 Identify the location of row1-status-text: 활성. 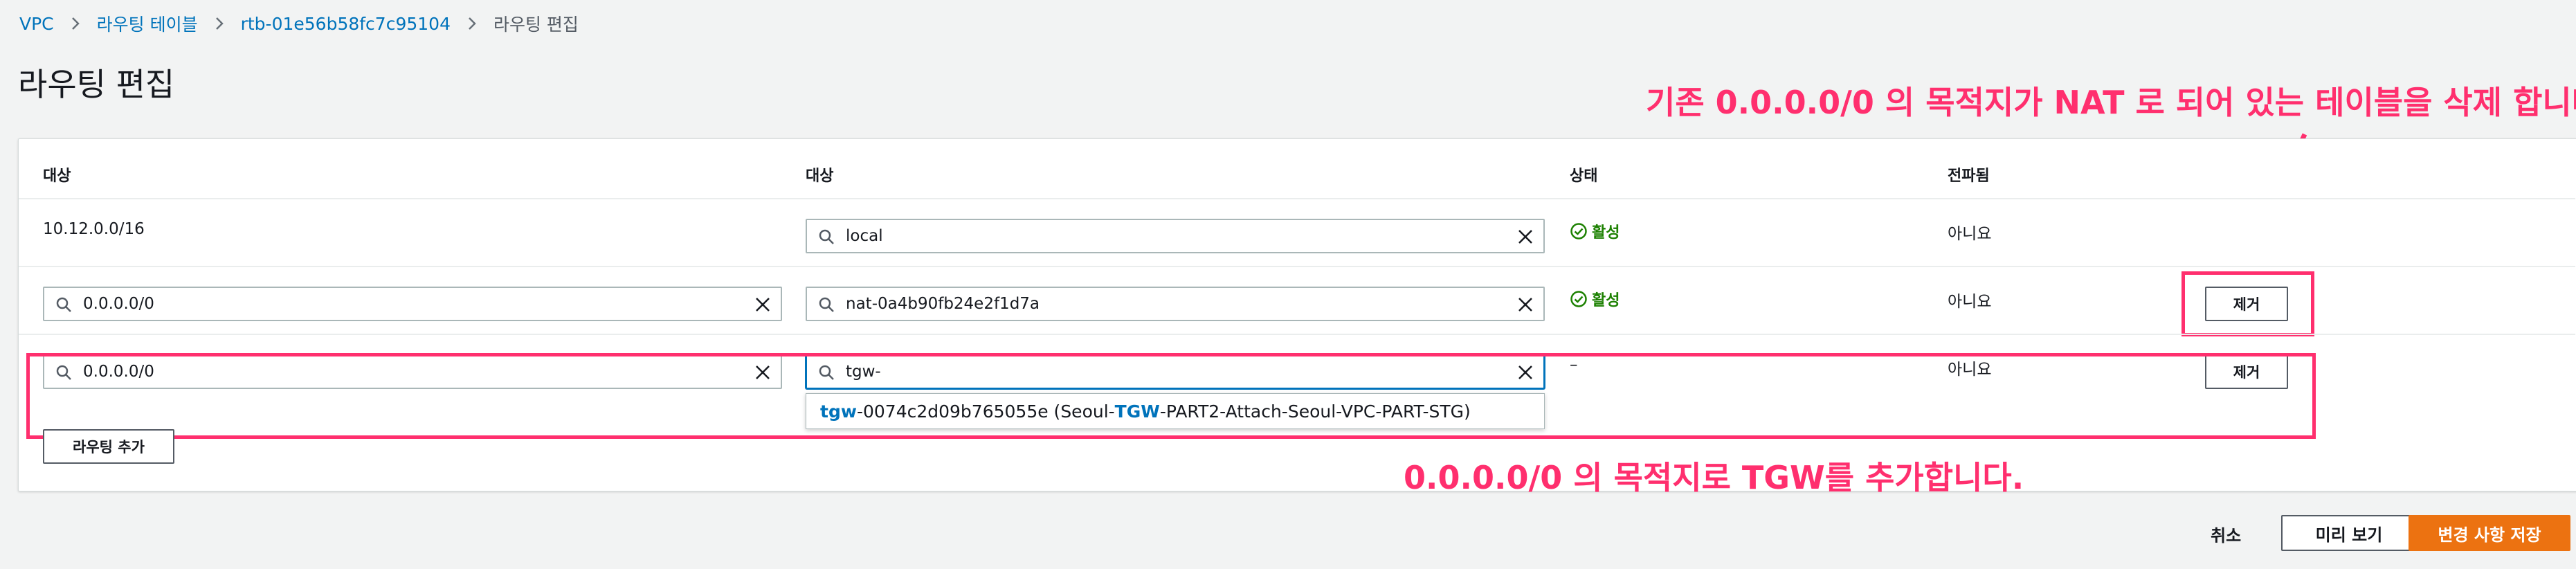
(1606, 233).